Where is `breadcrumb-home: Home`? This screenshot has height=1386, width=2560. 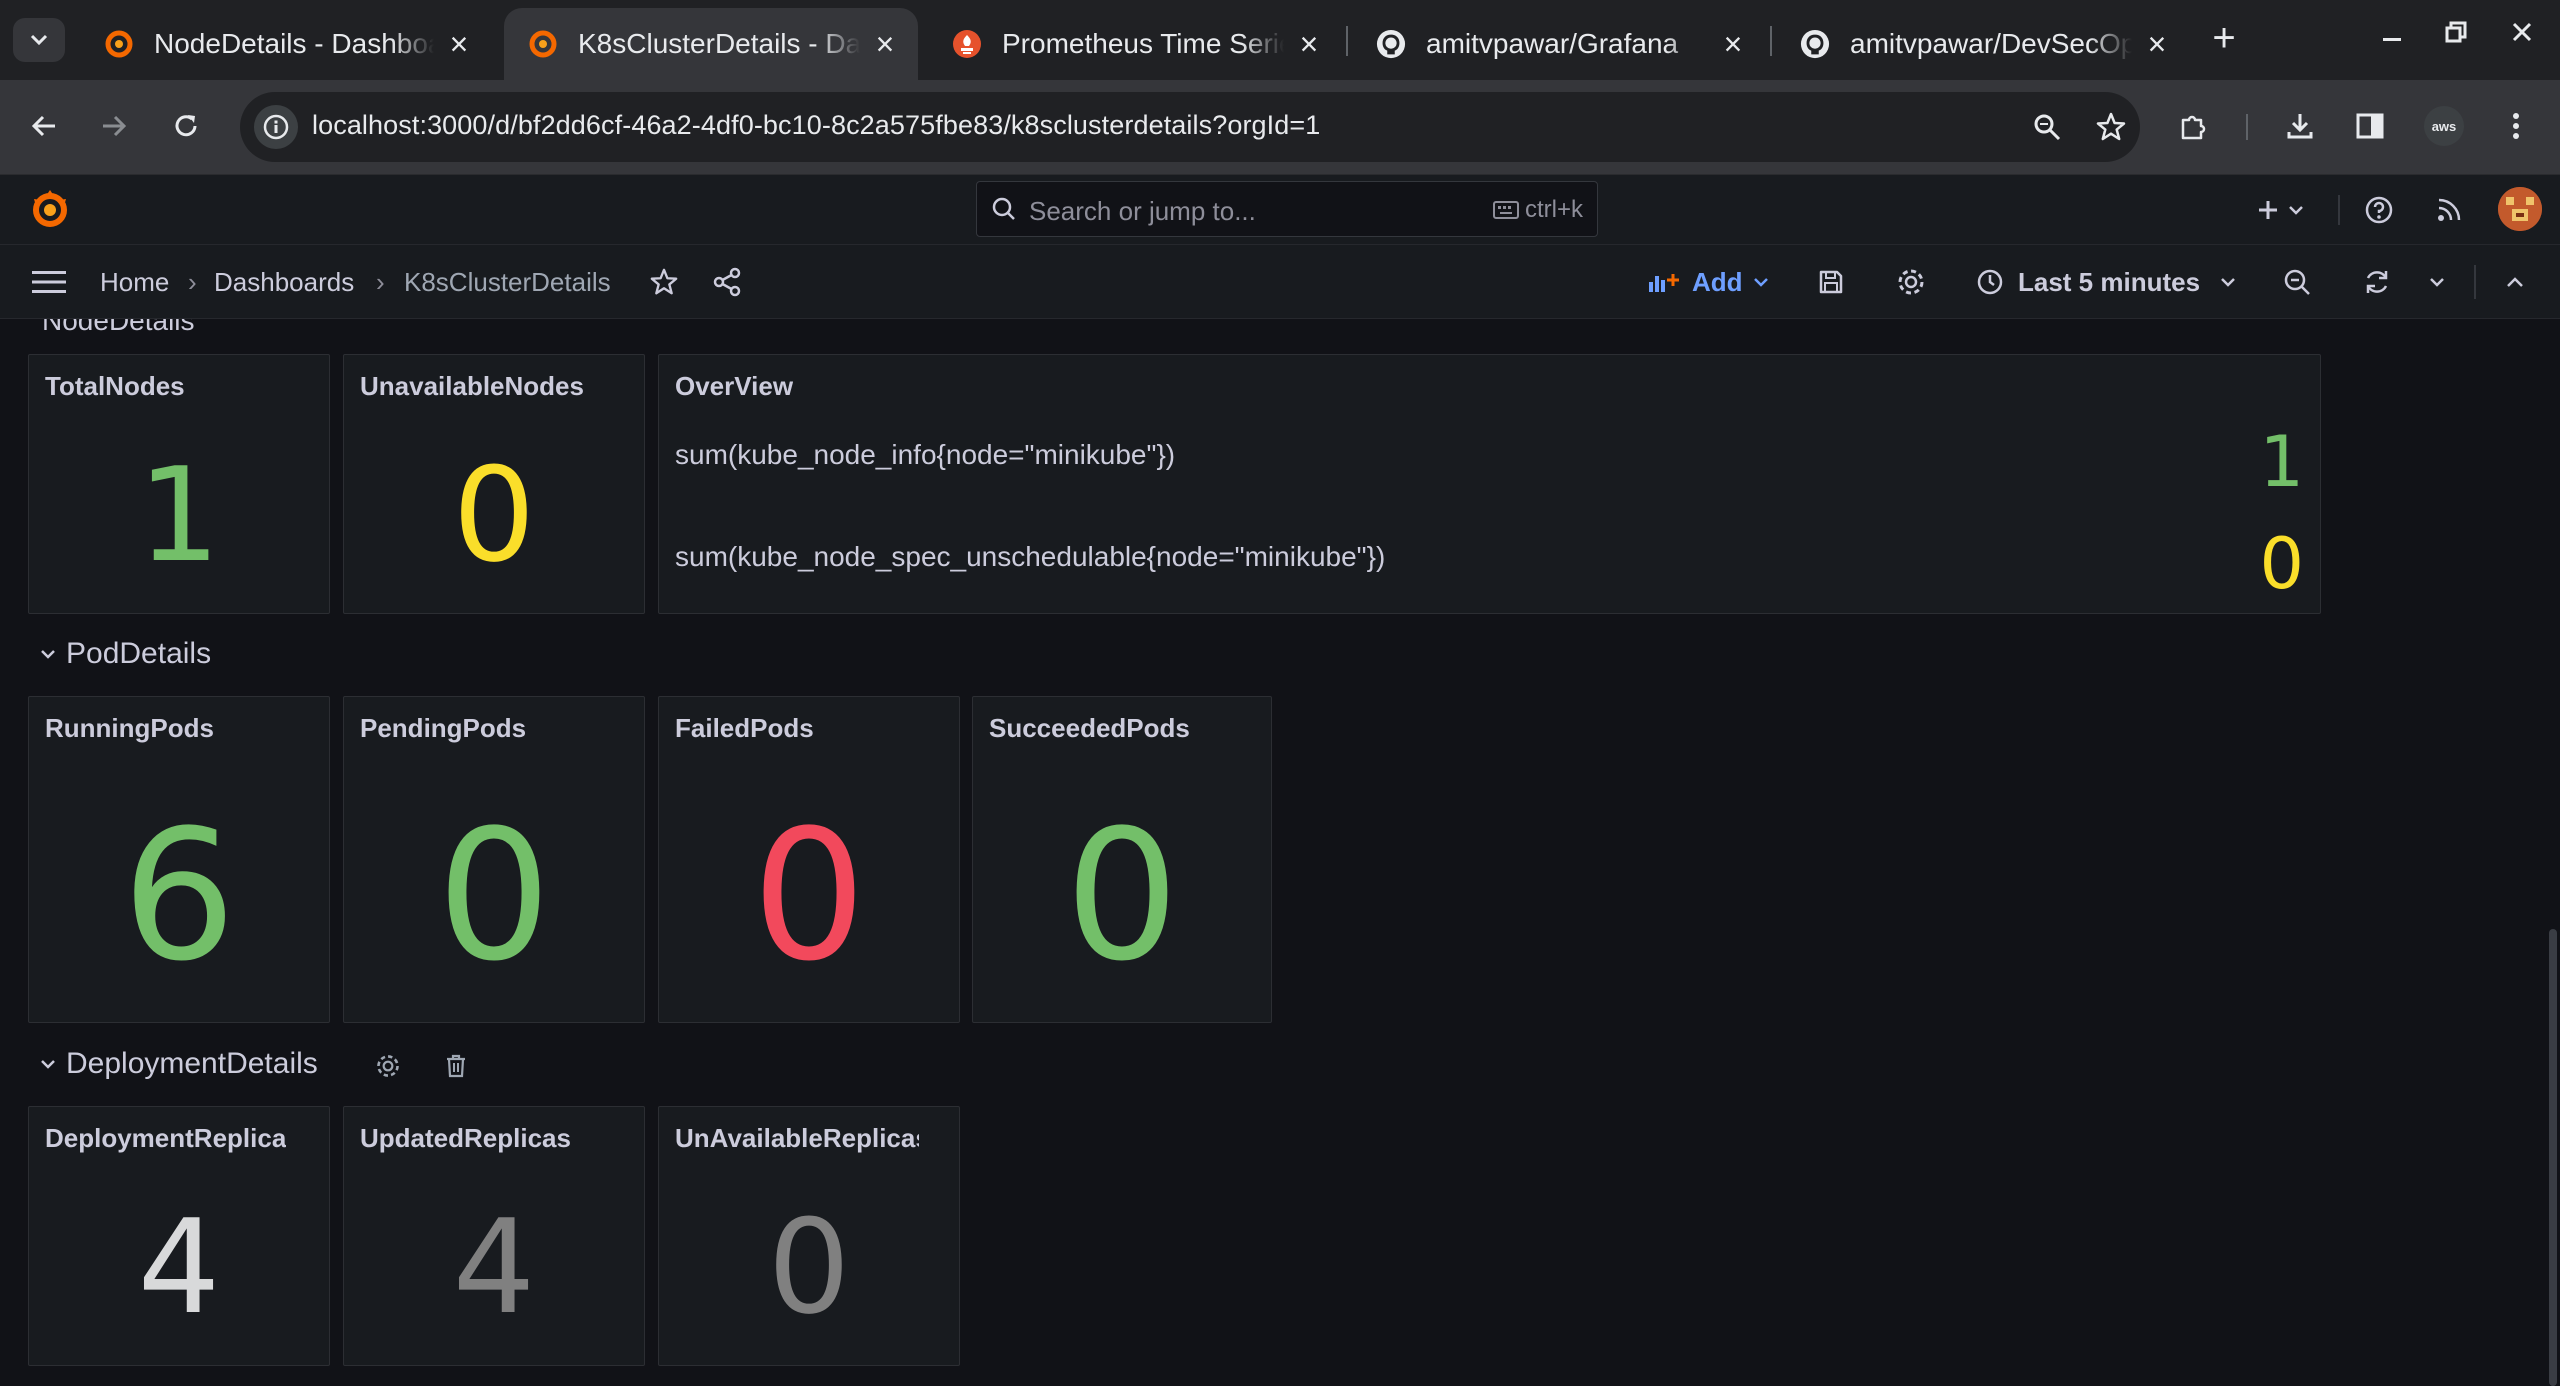
breadcrumb-home: Home is located at coordinates (134, 282).